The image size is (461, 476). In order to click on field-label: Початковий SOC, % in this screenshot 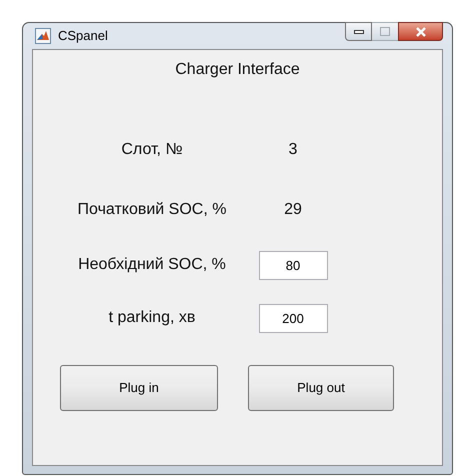, I will do `click(152, 209)`.